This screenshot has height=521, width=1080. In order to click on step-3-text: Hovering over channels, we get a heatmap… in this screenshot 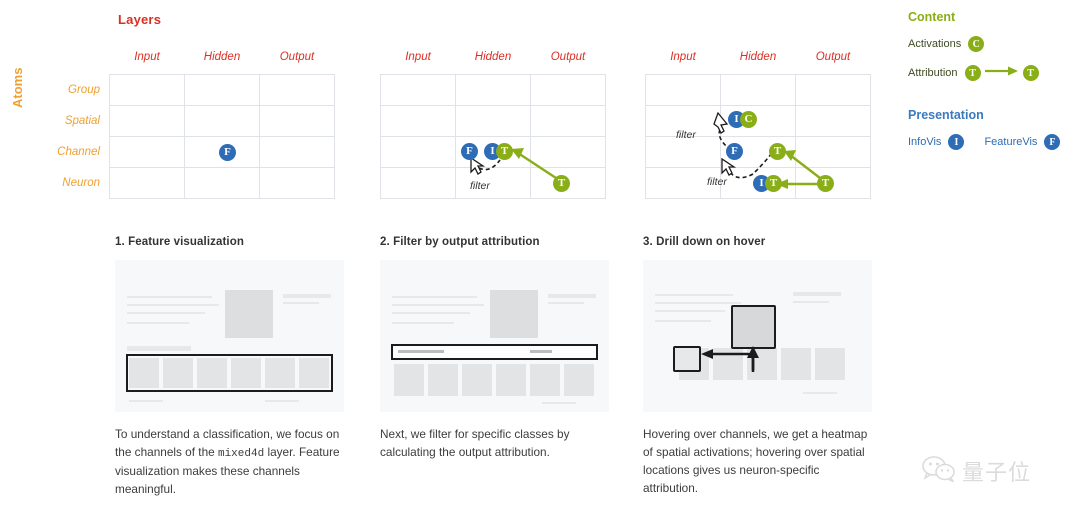, I will do `click(755, 461)`.